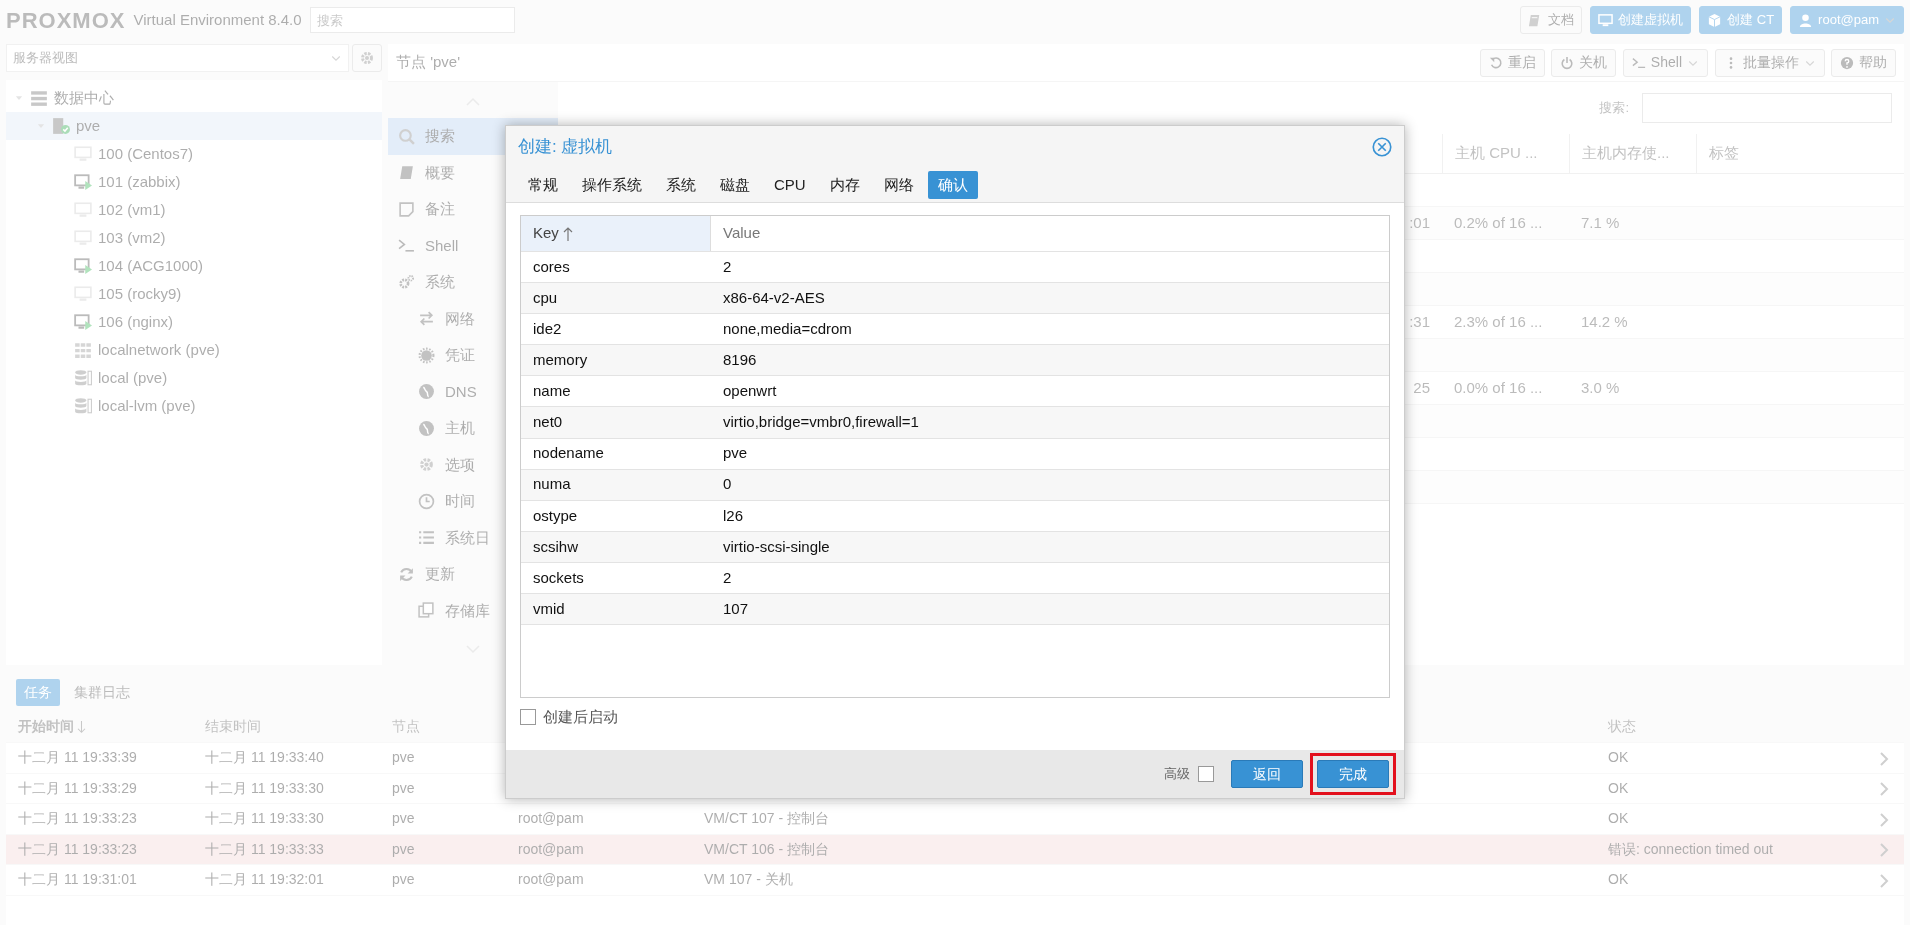  Describe the element at coordinates (766, 848) in the screenshot. I see `table-cell: VM/CT 106 - 控制台` at that location.